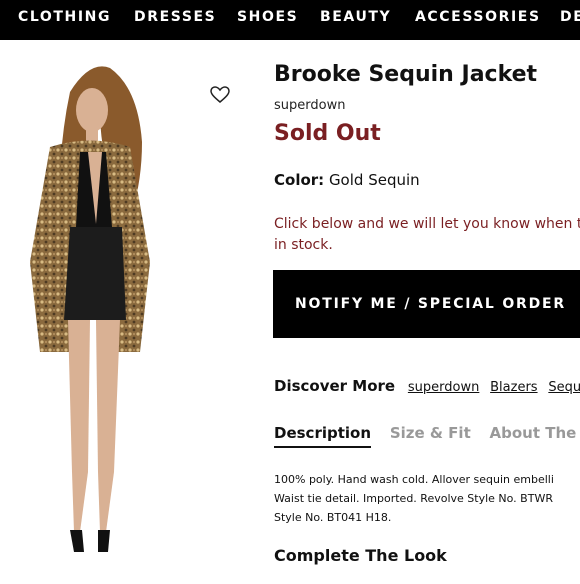  Describe the element at coordinates (360, 555) in the screenshot. I see `complete-the-look-heading: Complete The Look` at that location.